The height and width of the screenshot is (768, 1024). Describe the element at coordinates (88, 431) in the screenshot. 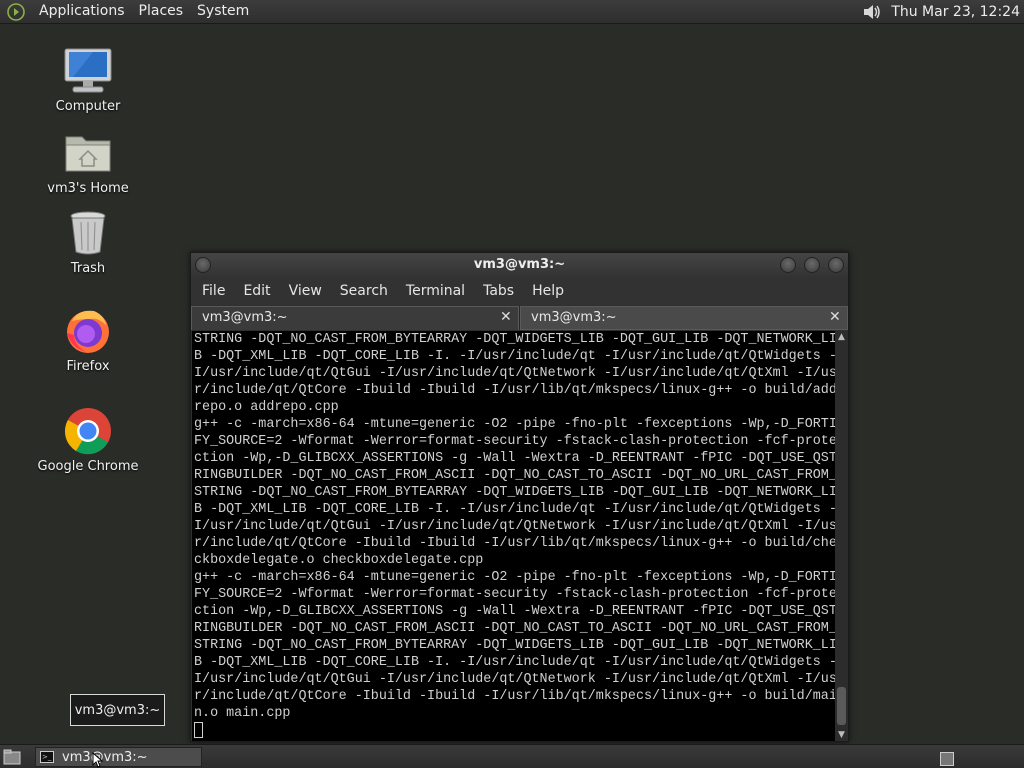

I see `chrome-icon` at that location.